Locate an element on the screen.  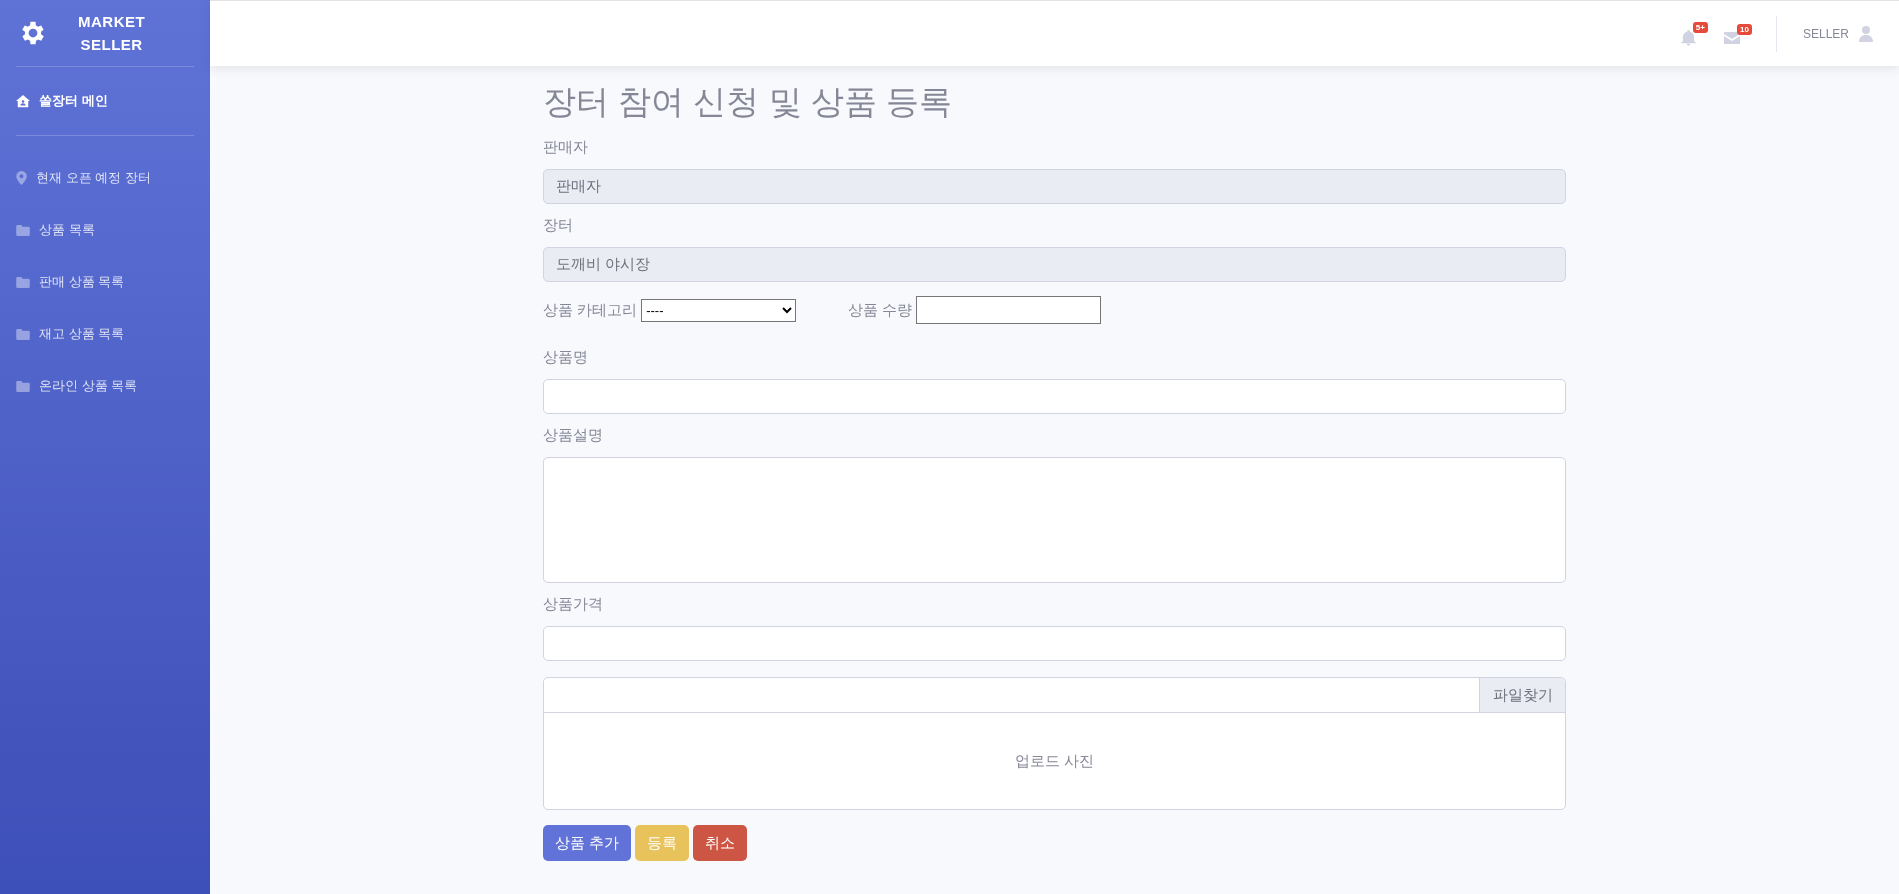
brand-name: SELLER is located at coordinates (111, 45).